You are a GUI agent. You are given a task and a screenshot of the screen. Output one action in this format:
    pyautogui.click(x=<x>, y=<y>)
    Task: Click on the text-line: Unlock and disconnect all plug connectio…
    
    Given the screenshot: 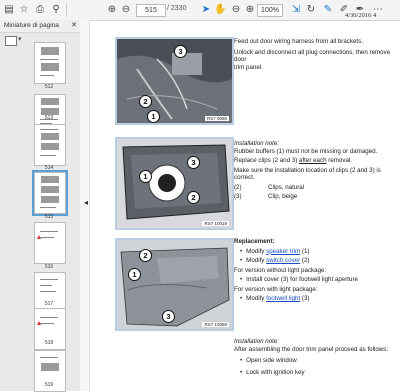 What is the action you would take?
    pyautogui.click(x=312, y=56)
    